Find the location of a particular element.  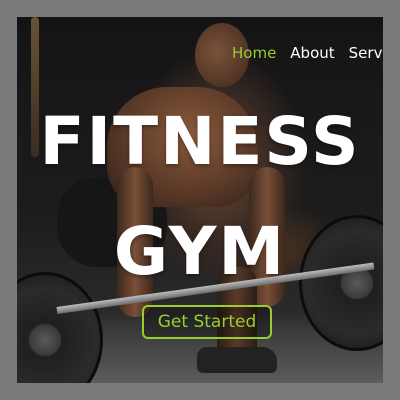

top-nav: Home About Service is located at coordinates (307, 53).